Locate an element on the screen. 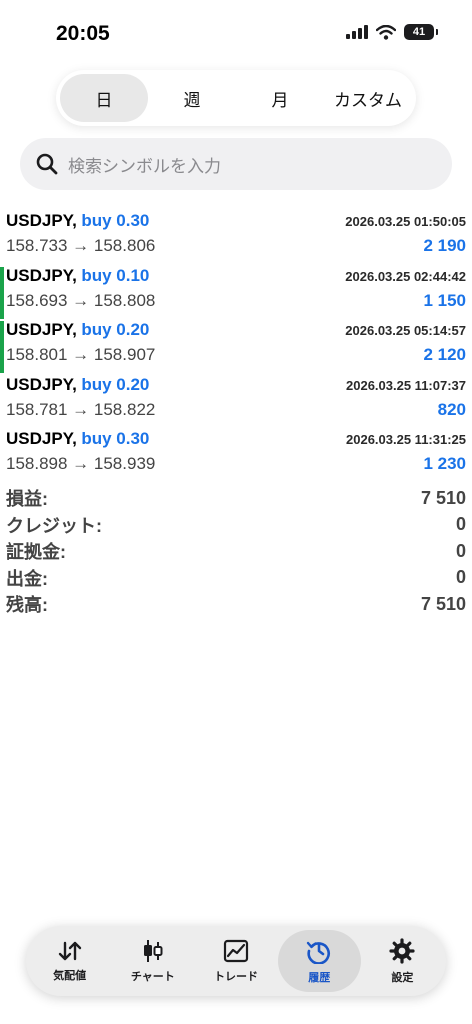 The image size is (472, 1024). status-icons: 41 is located at coordinates (392, 32).